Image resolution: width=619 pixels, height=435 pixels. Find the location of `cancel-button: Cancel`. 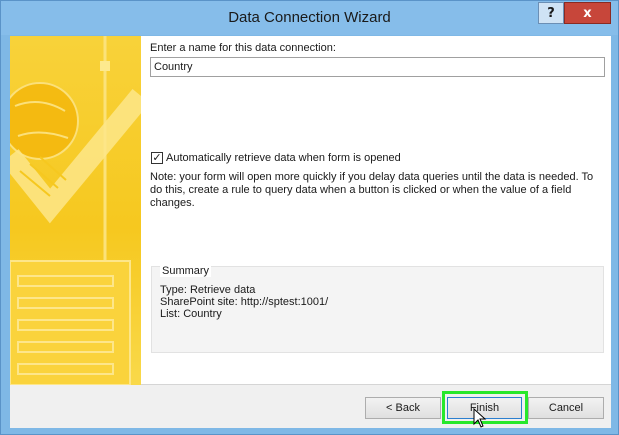

cancel-button: Cancel is located at coordinates (566, 408).